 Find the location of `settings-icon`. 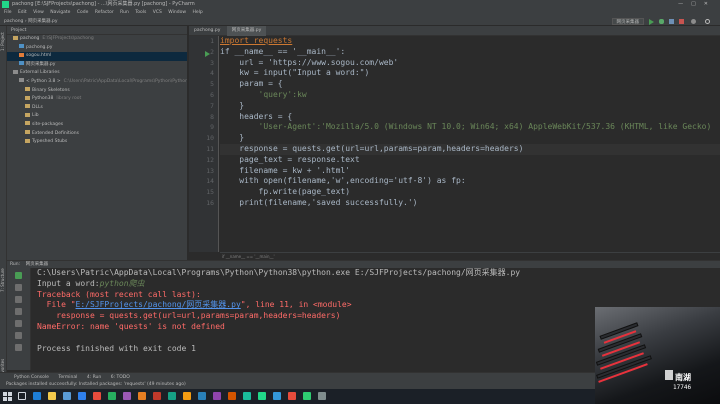

settings-icon is located at coordinates (693, 21).